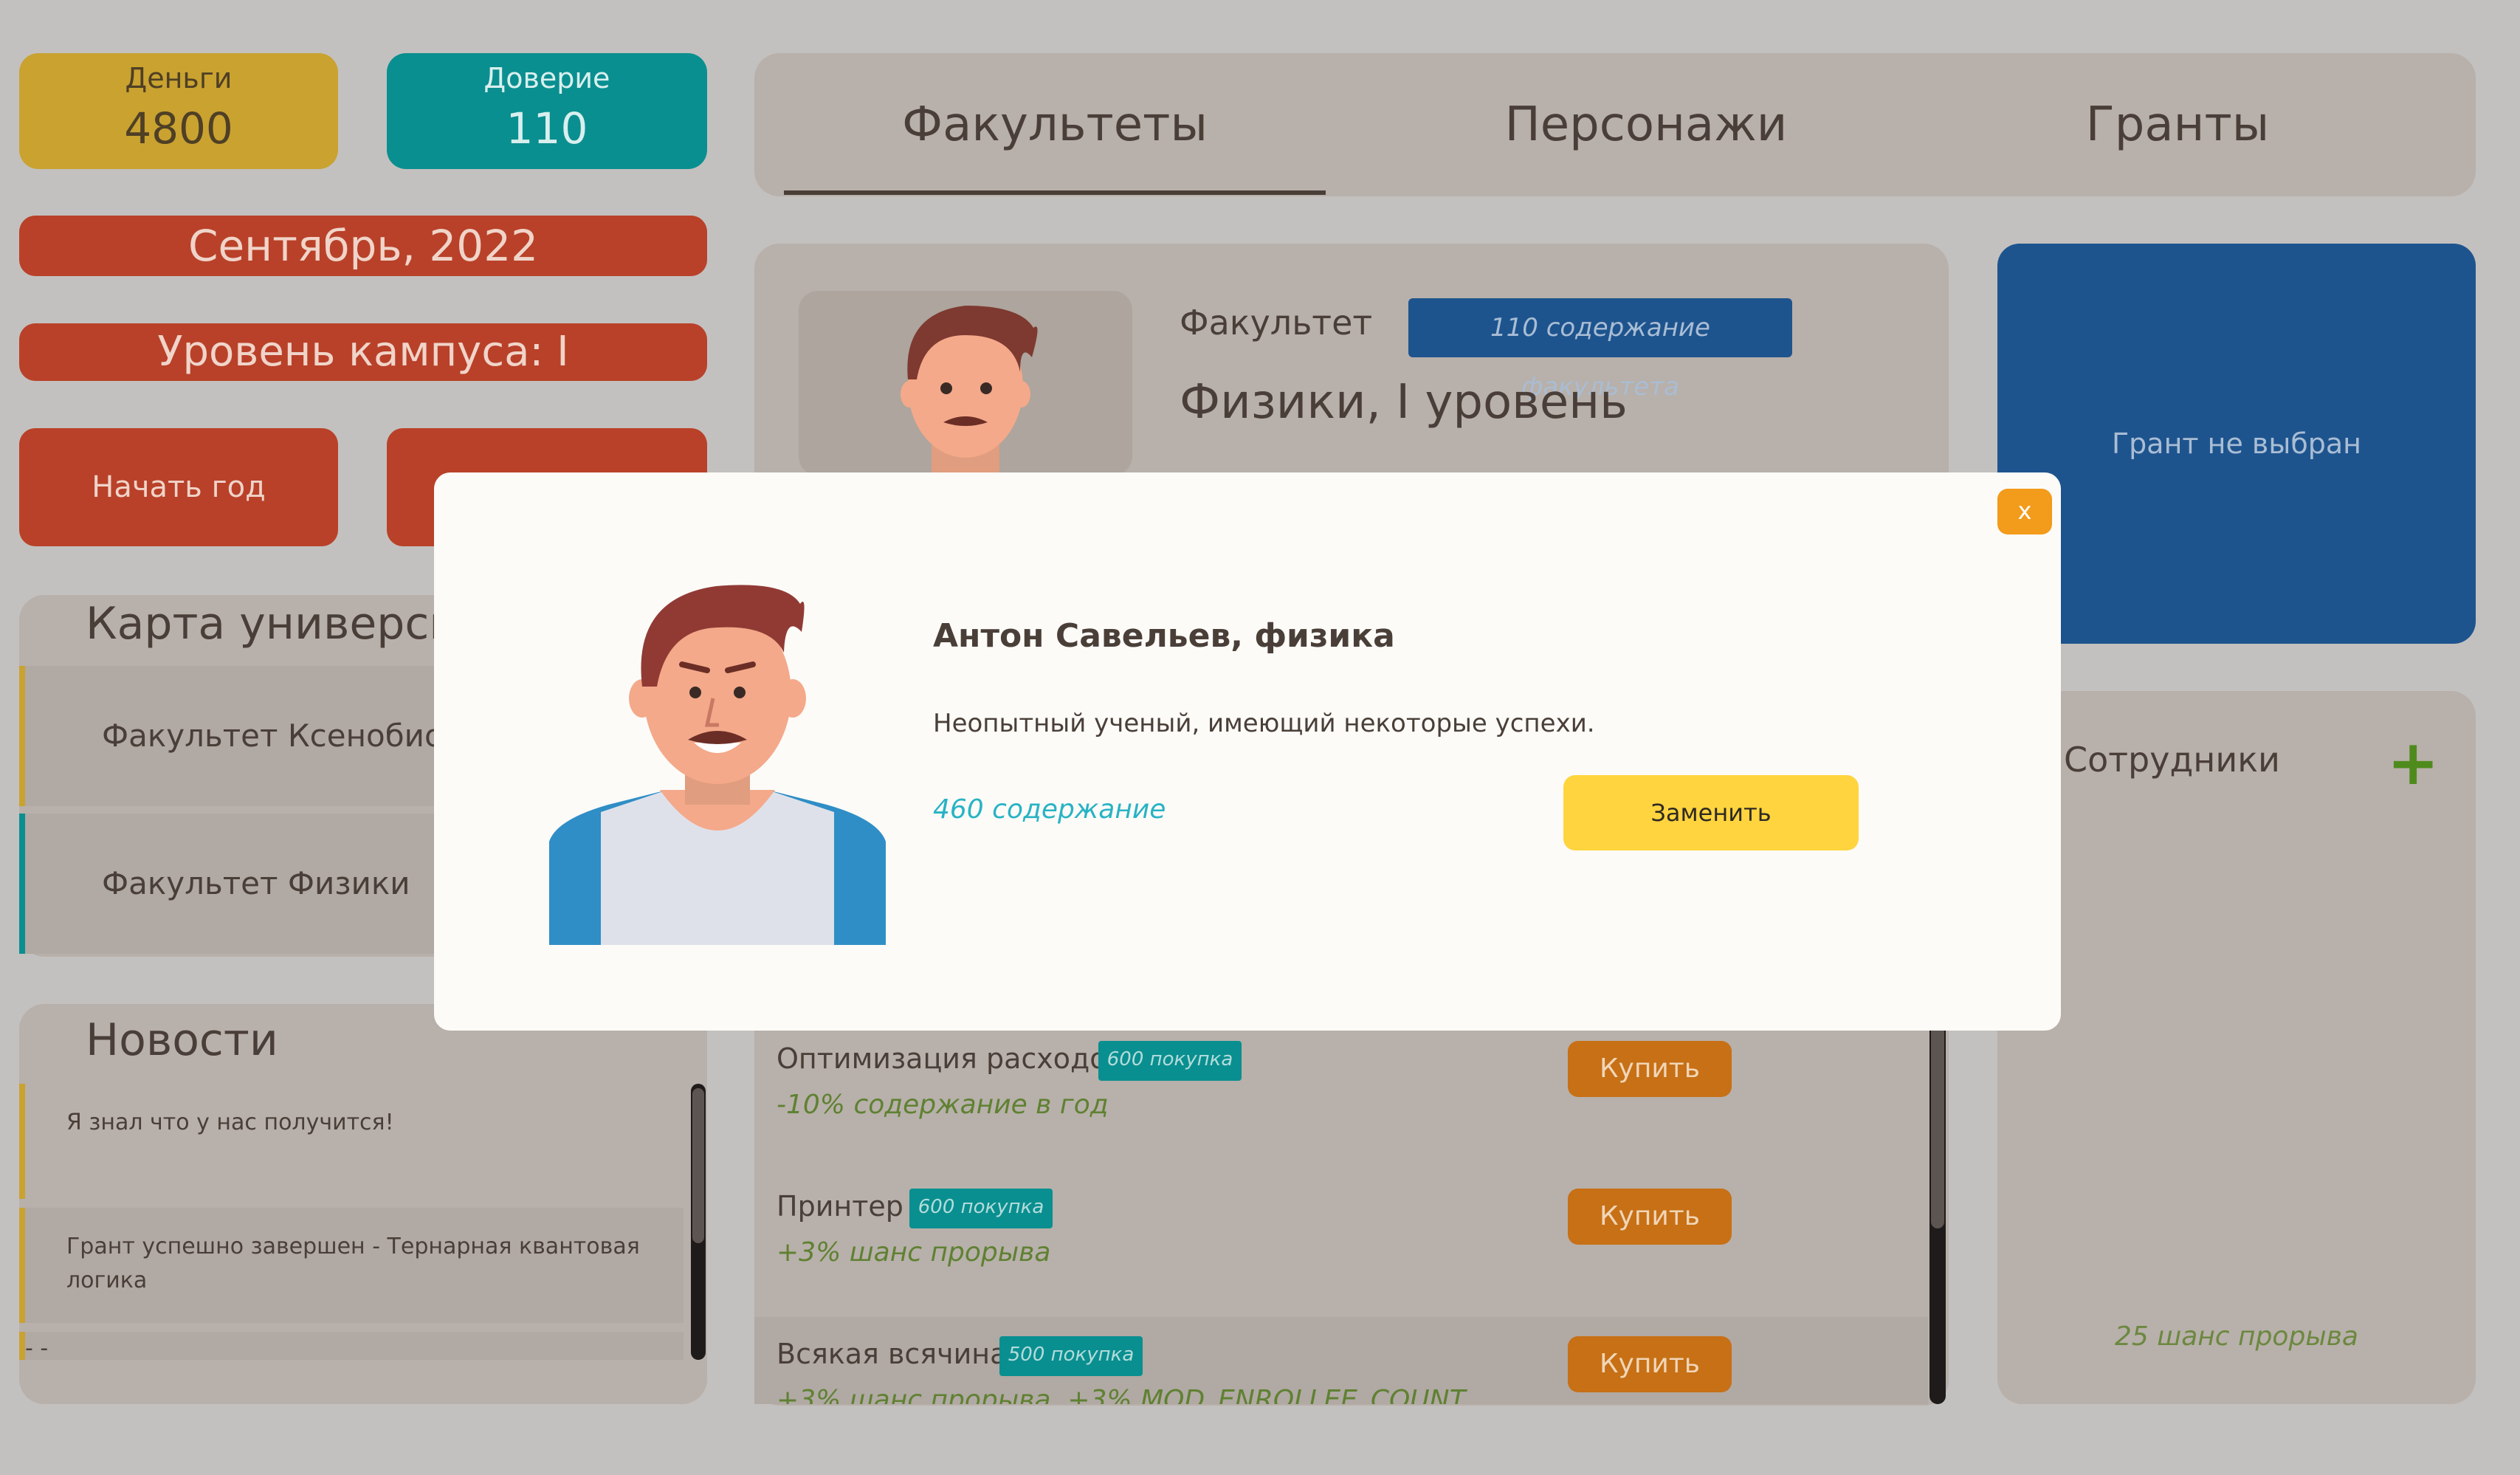  I want to click on character-portrait, so click(718, 760).